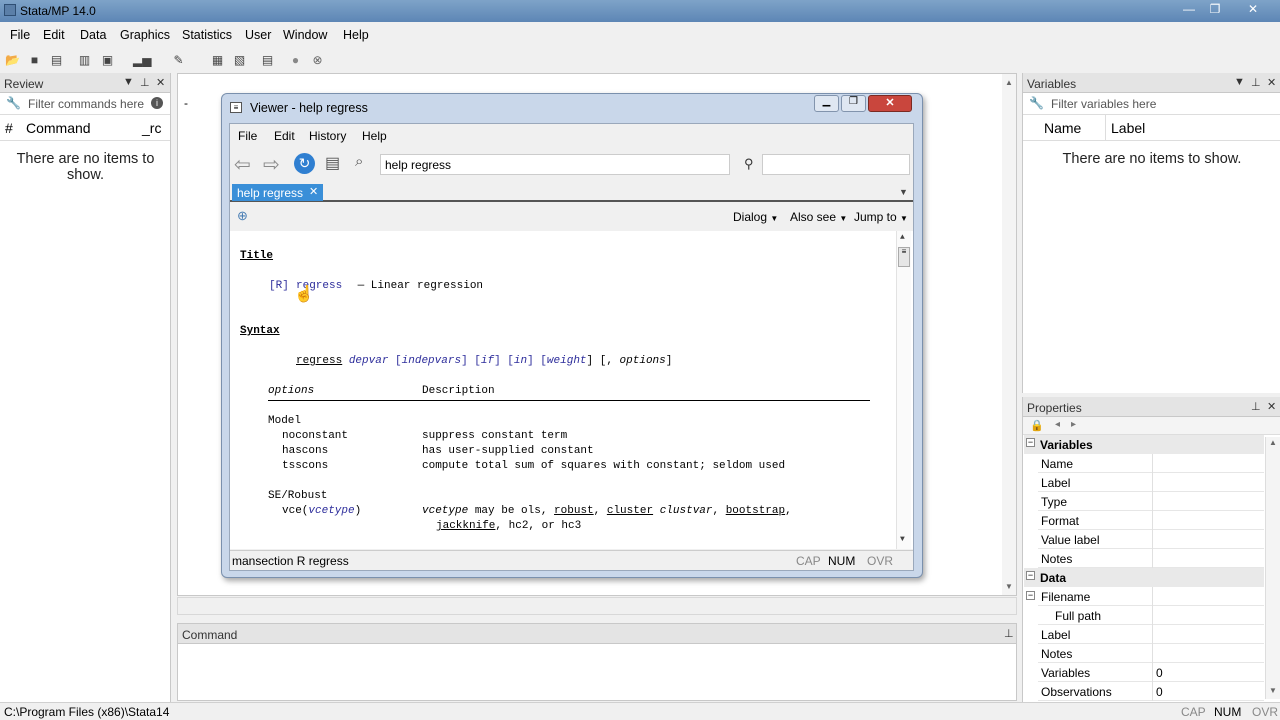  I want to click on viewer-menu-history: History, so click(327, 136).